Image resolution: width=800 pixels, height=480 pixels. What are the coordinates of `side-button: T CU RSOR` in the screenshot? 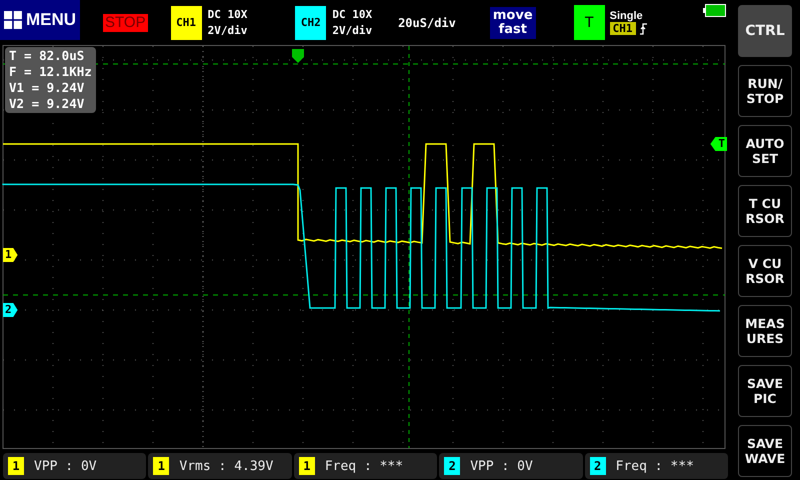 It's located at (765, 211).